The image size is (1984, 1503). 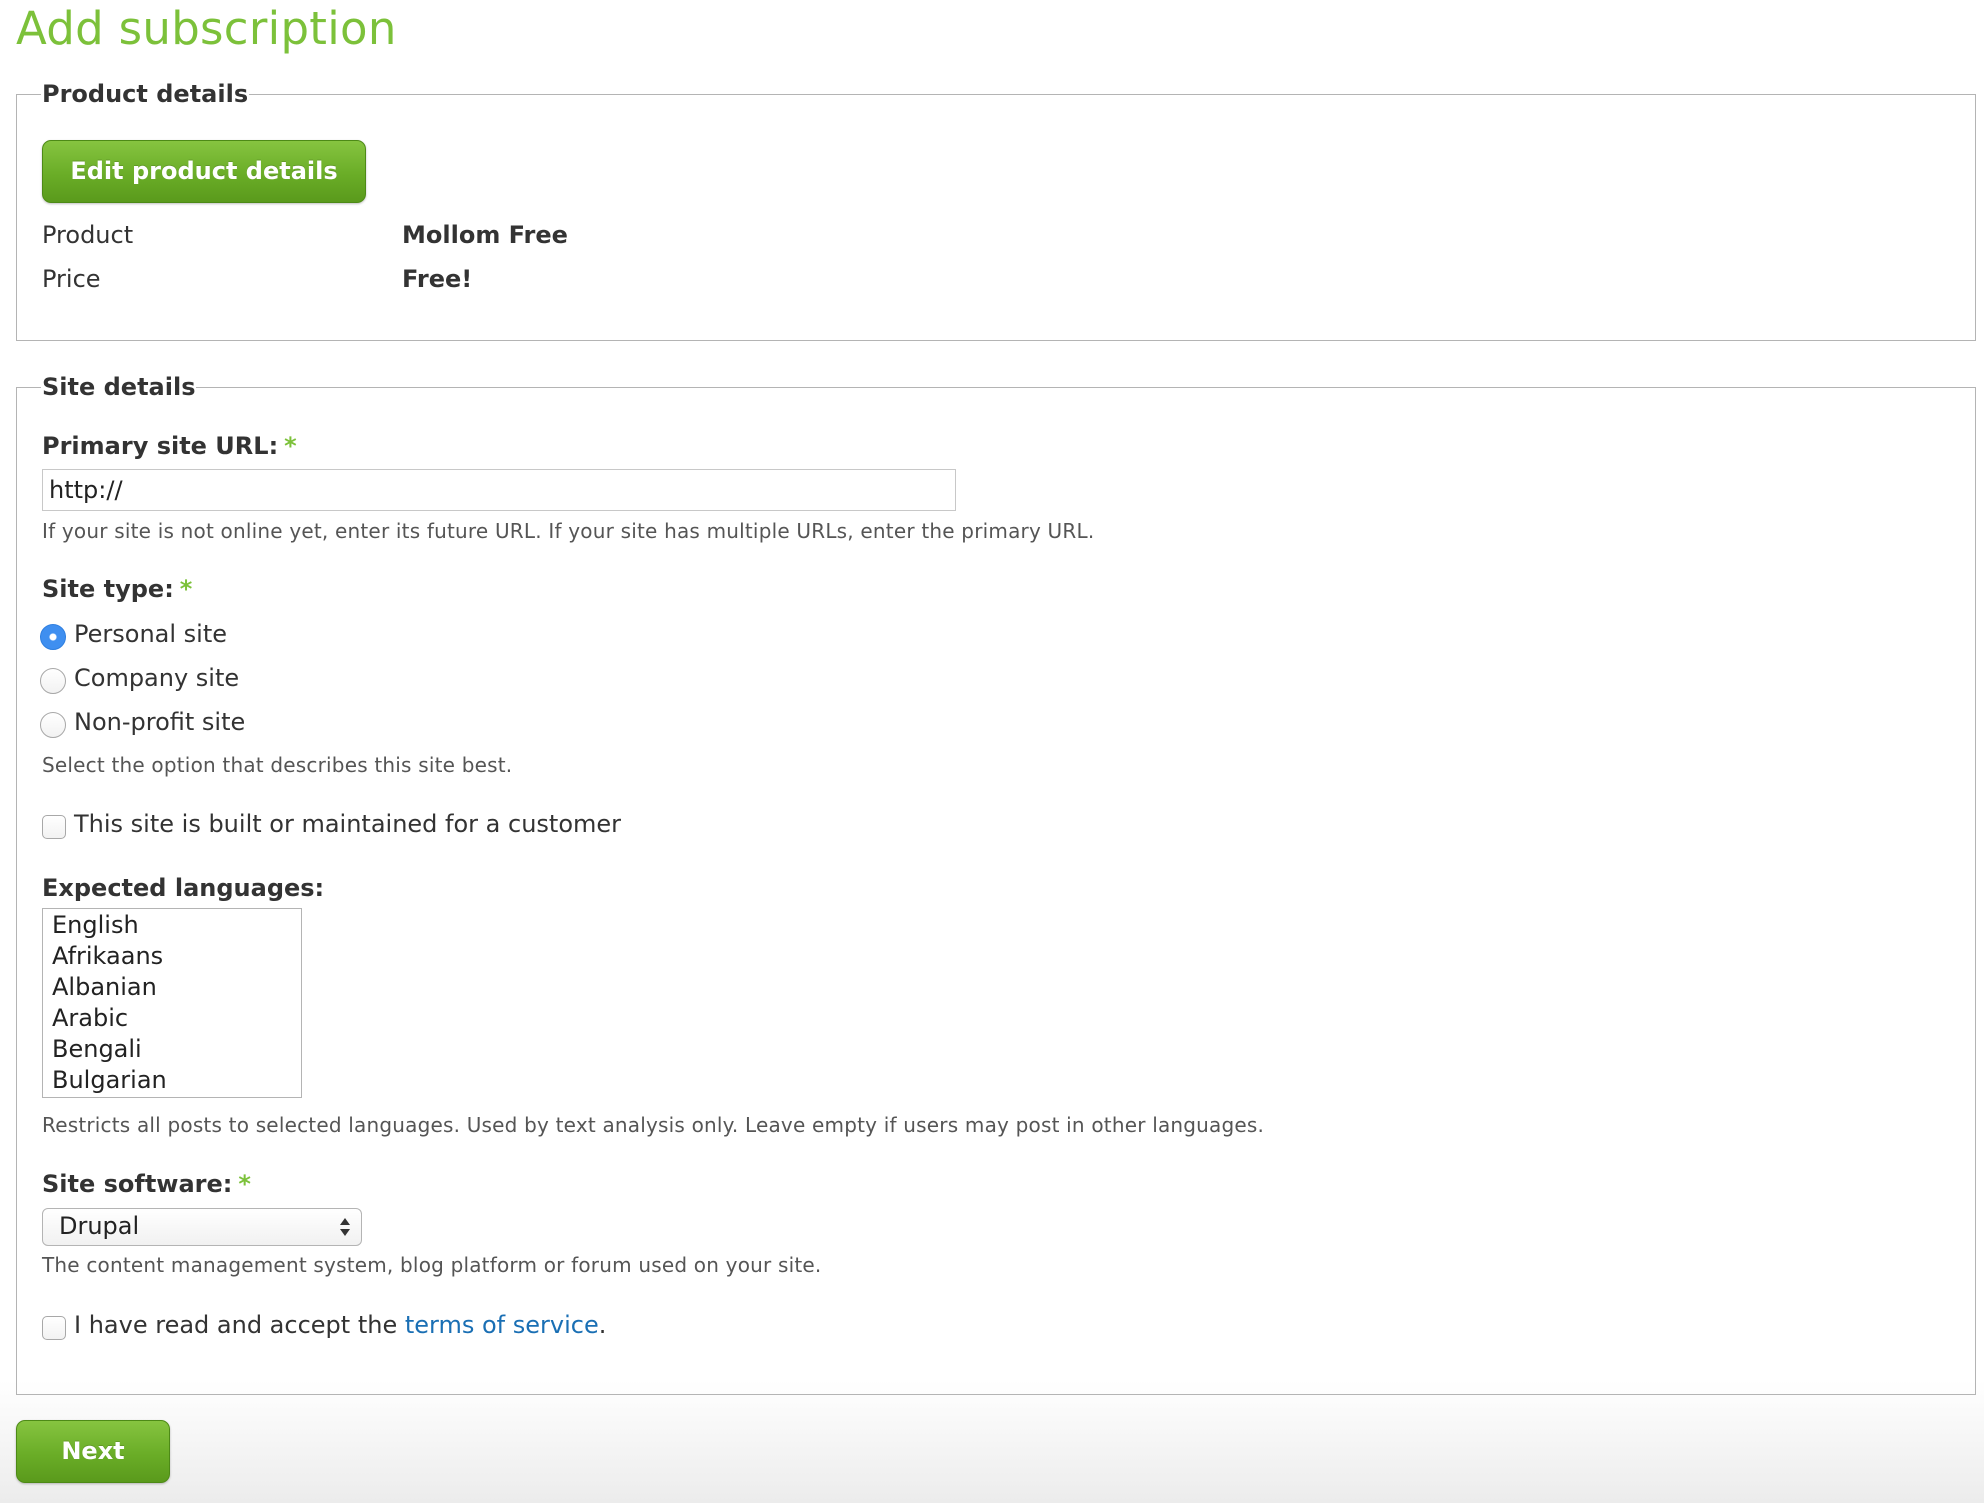 What do you see at coordinates (150, 634) in the screenshot?
I see `radio-personal-site-label: Personal site` at bounding box center [150, 634].